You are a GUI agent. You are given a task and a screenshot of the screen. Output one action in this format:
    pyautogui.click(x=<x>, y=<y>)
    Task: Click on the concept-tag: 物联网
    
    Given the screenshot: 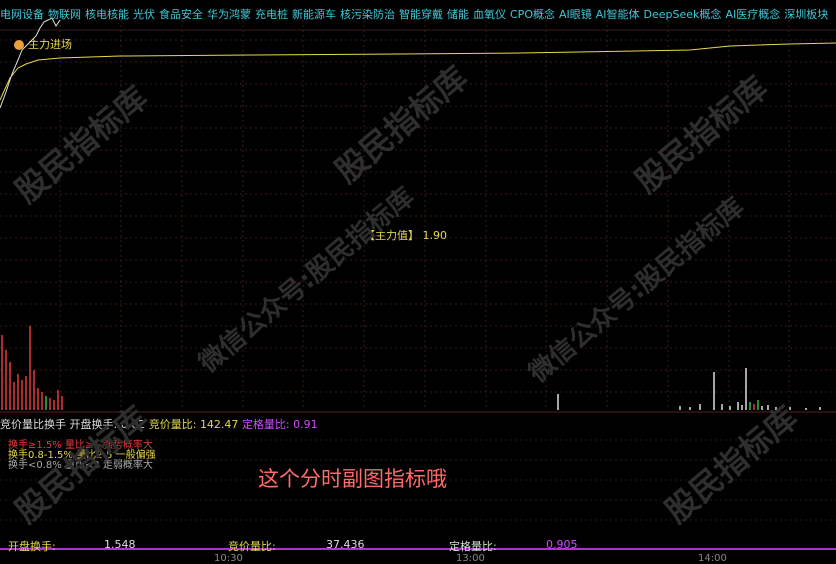 What is the action you would take?
    pyautogui.click(x=64, y=14)
    